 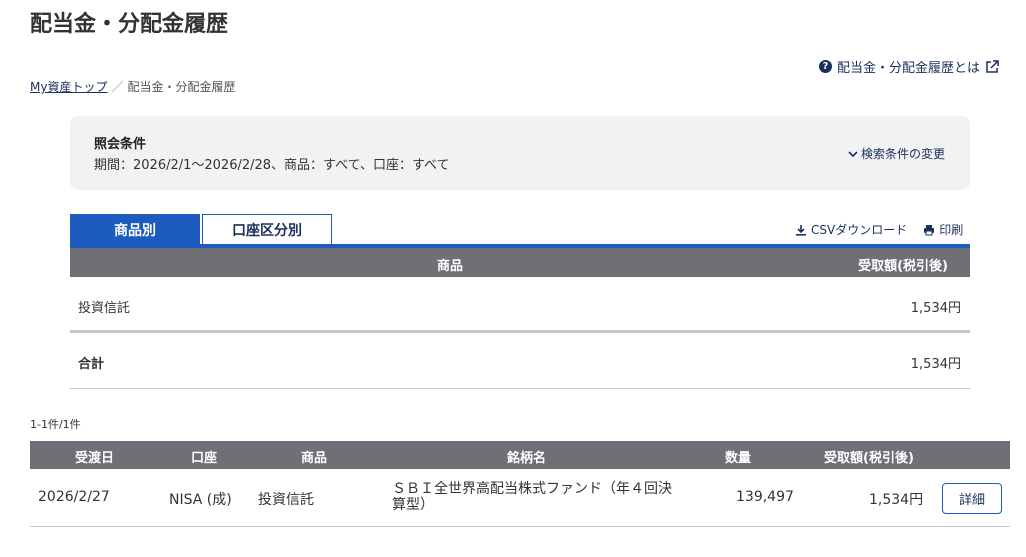 What do you see at coordinates (267, 229) in the screenshot?
I see `tab-by-account-type: 口座区分別` at bounding box center [267, 229].